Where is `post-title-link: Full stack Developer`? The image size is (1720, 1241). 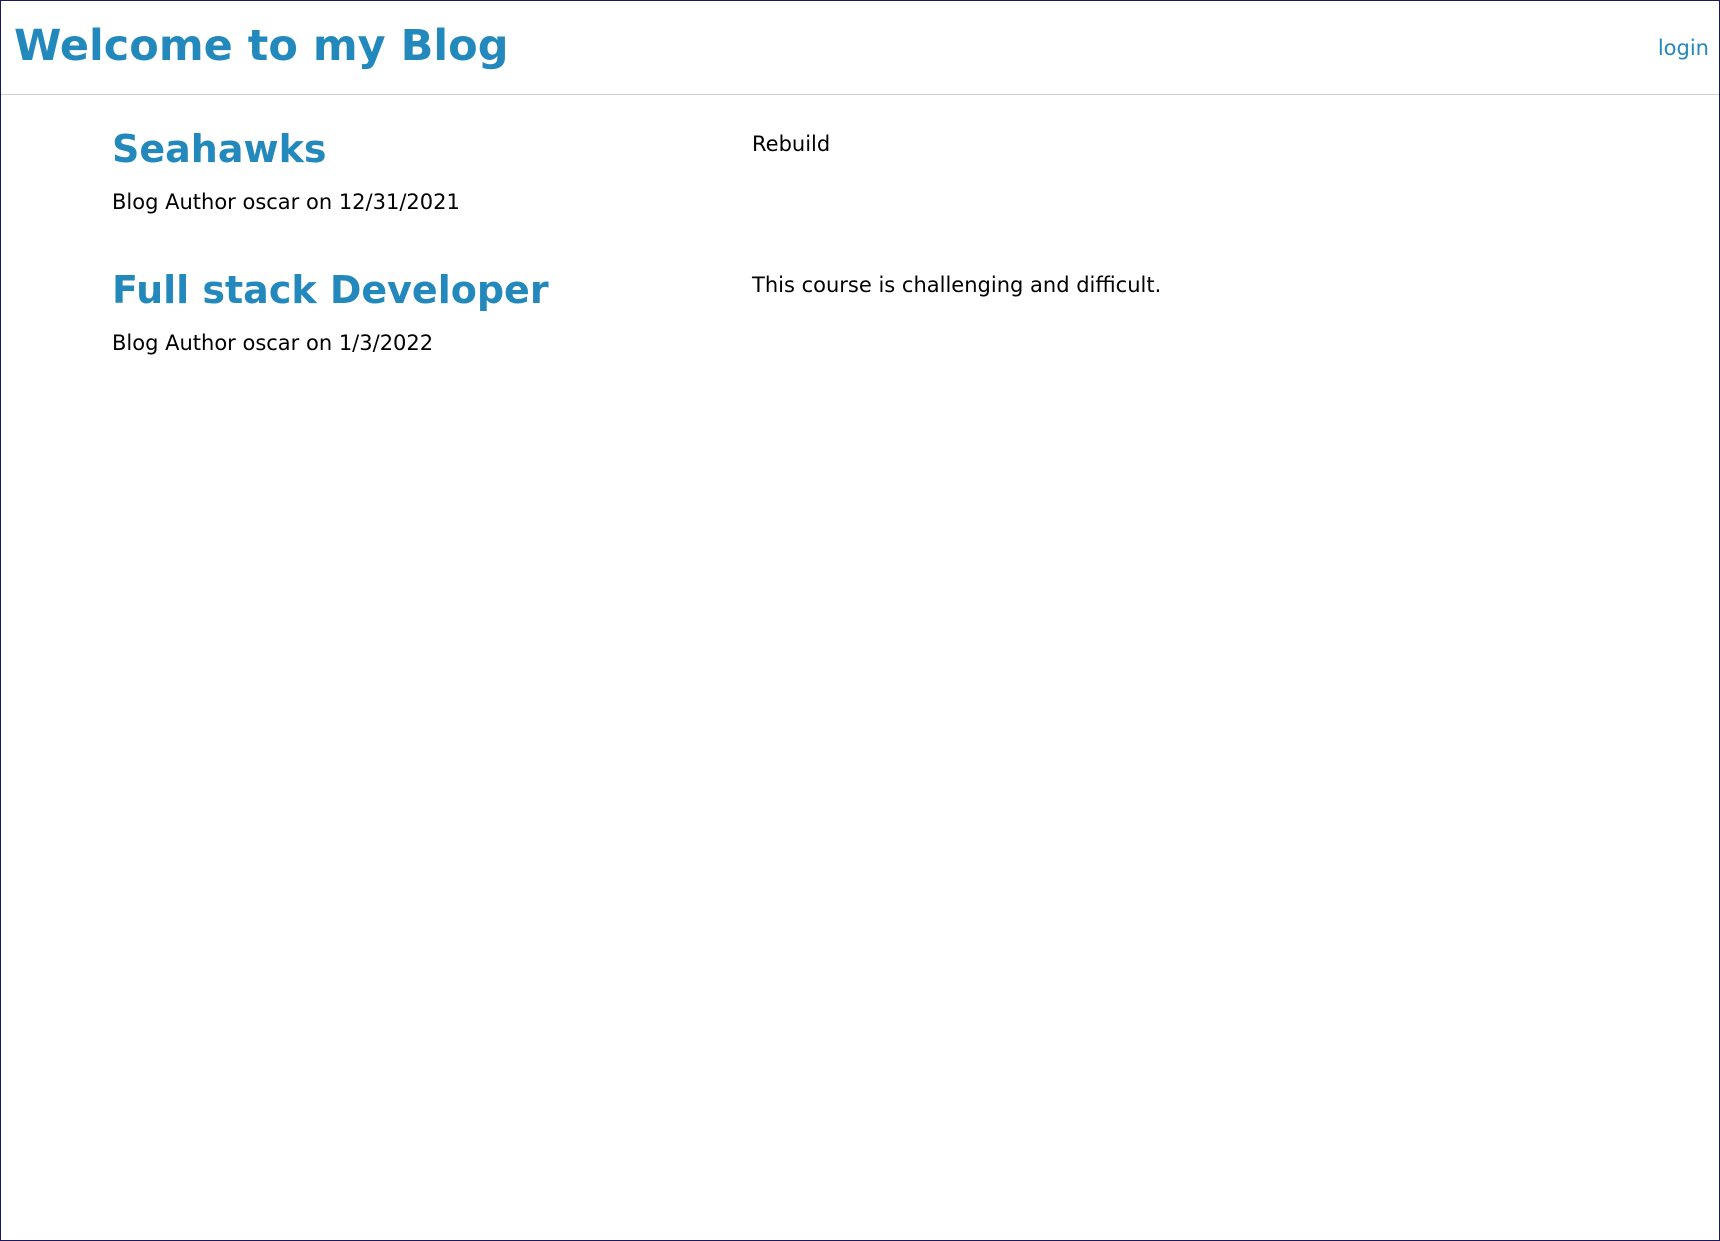 post-title-link: Full stack Developer is located at coordinates (330, 290).